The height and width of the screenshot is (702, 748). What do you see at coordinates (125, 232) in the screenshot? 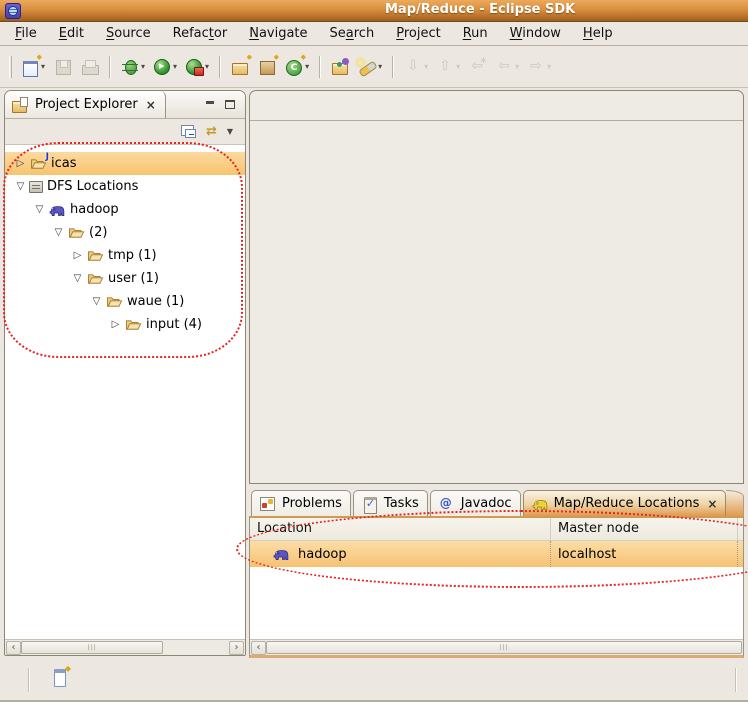
I see `tree-item-2: ▽ (2)` at bounding box center [125, 232].